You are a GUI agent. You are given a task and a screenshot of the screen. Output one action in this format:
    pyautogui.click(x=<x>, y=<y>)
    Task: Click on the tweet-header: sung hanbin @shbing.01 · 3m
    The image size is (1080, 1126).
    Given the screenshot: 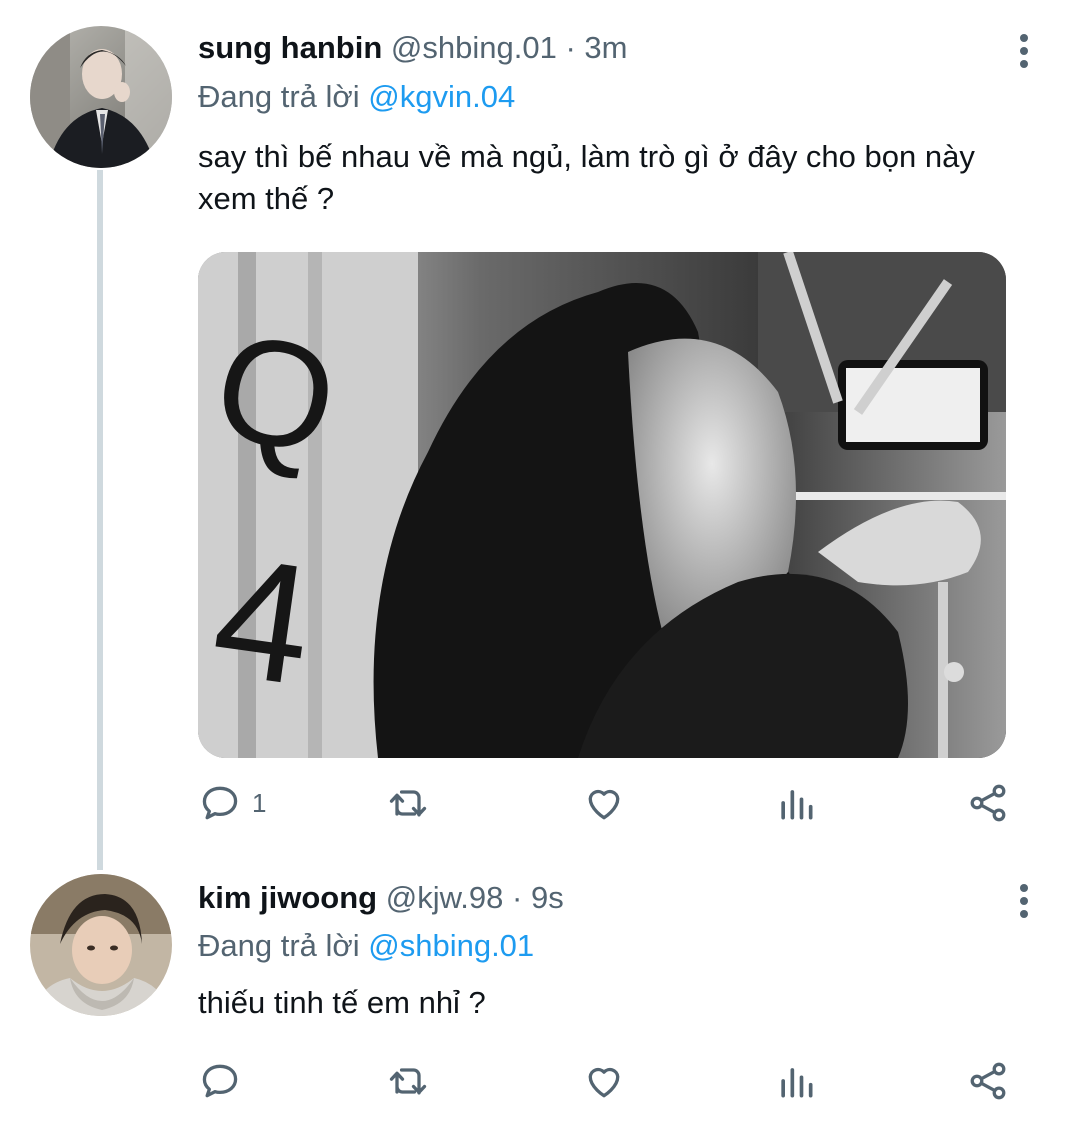 What is the action you would take?
    pyautogui.click(x=412, y=48)
    